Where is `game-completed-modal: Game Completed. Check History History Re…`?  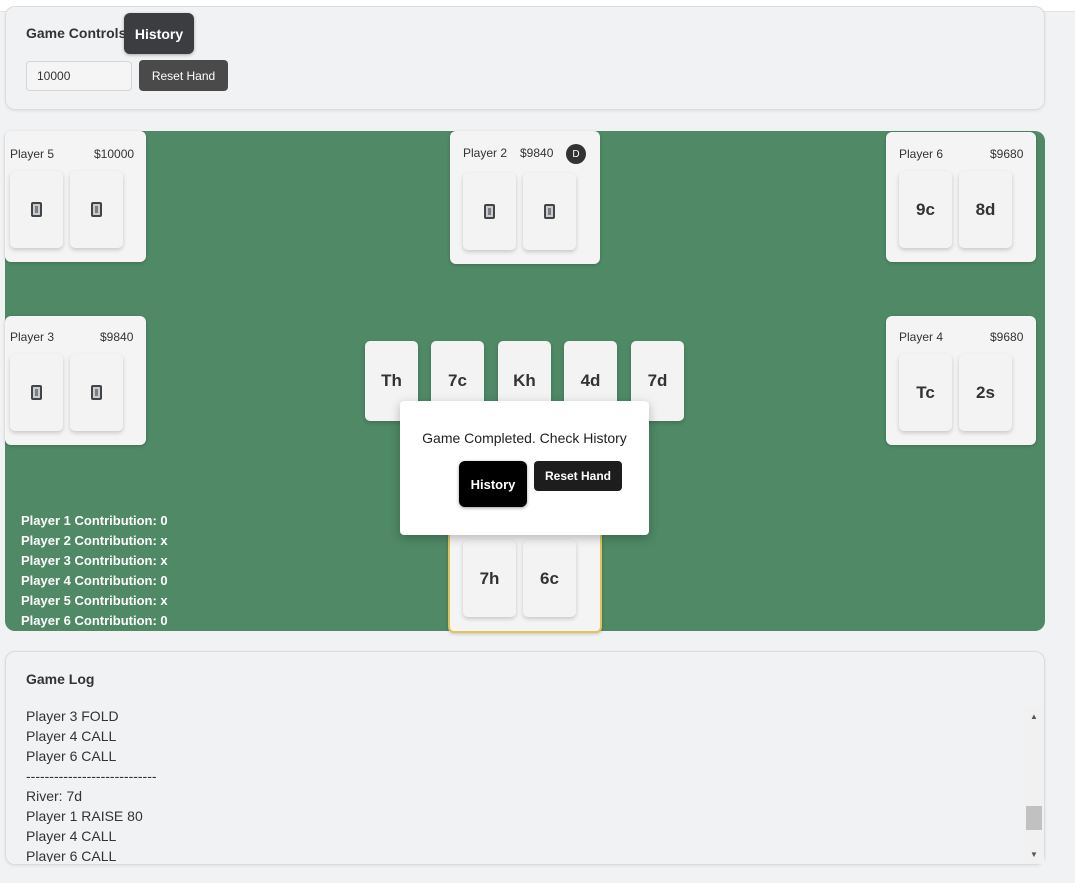
game-completed-modal: Game Completed. Check History History Re… is located at coordinates (524, 468).